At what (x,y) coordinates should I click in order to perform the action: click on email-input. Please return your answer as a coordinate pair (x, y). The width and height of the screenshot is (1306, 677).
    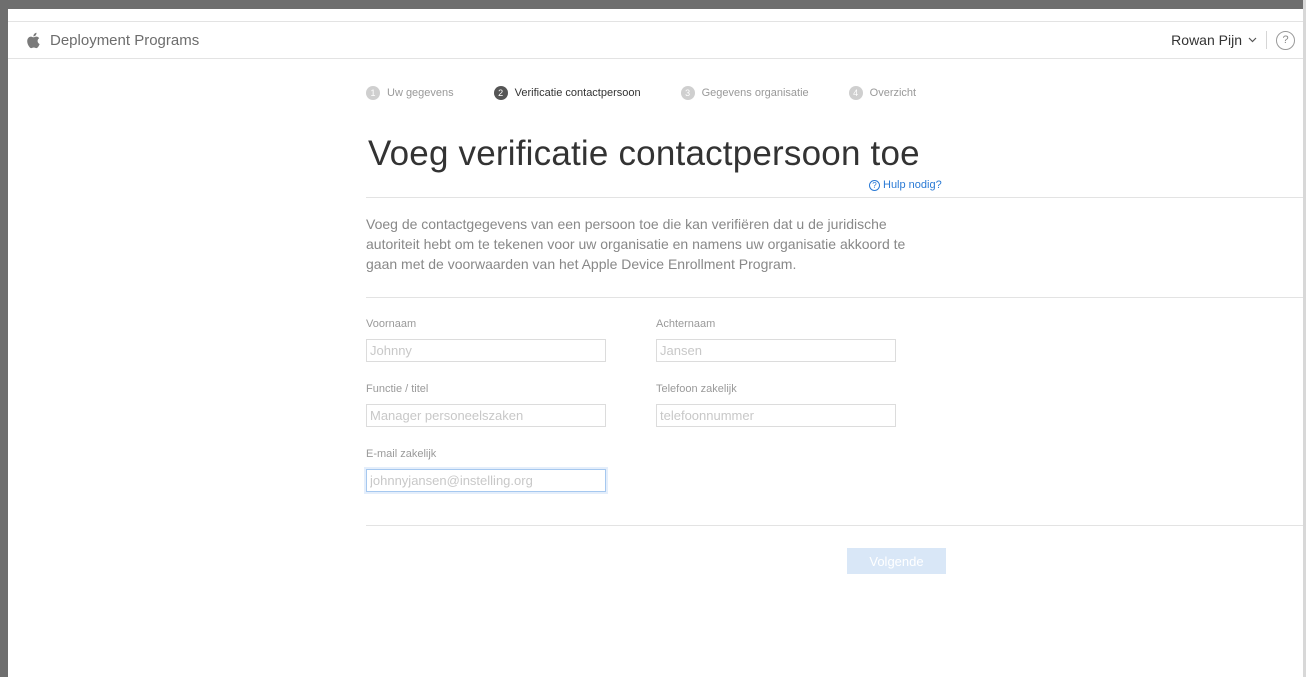
    Looking at the image, I should click on (486, 480).